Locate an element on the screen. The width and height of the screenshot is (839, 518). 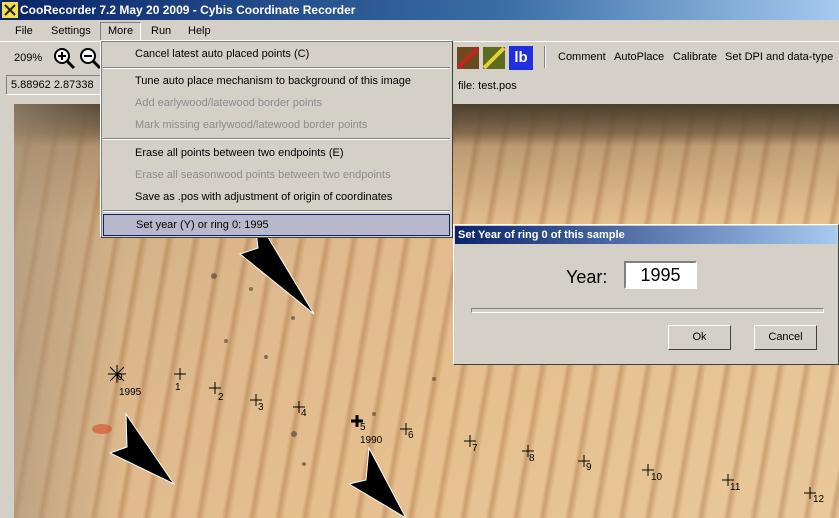
ring-label-9: 9 is located at coordinates (589, 467).